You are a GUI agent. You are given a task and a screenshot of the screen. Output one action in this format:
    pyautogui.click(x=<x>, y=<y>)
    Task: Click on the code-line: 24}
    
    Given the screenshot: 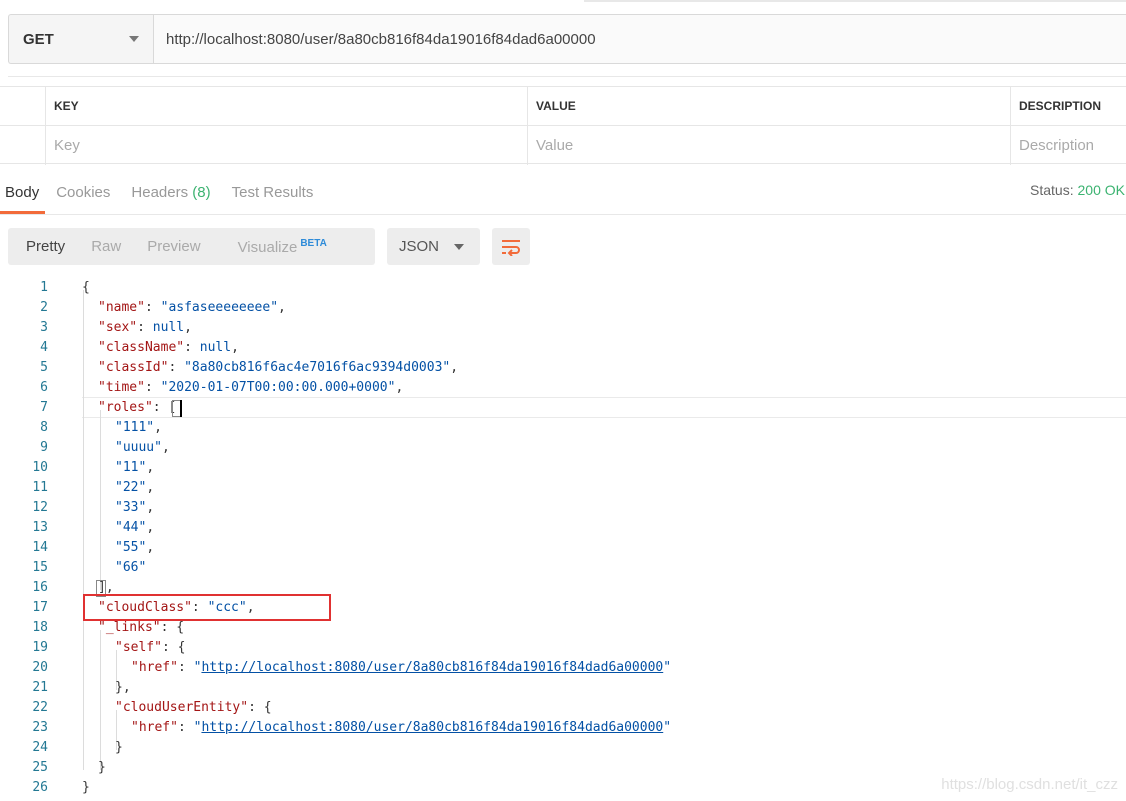 What is the action you would take?
    pyautogui.click(x=563, y=748)
    